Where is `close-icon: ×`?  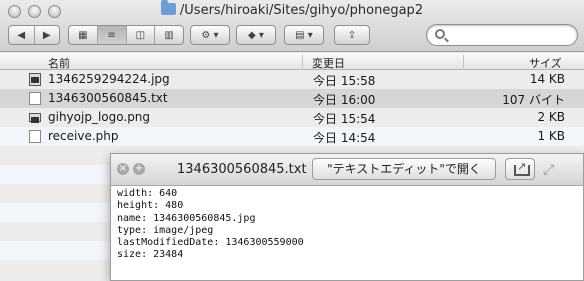
close-icon: × is located at coordinates (123, 169).